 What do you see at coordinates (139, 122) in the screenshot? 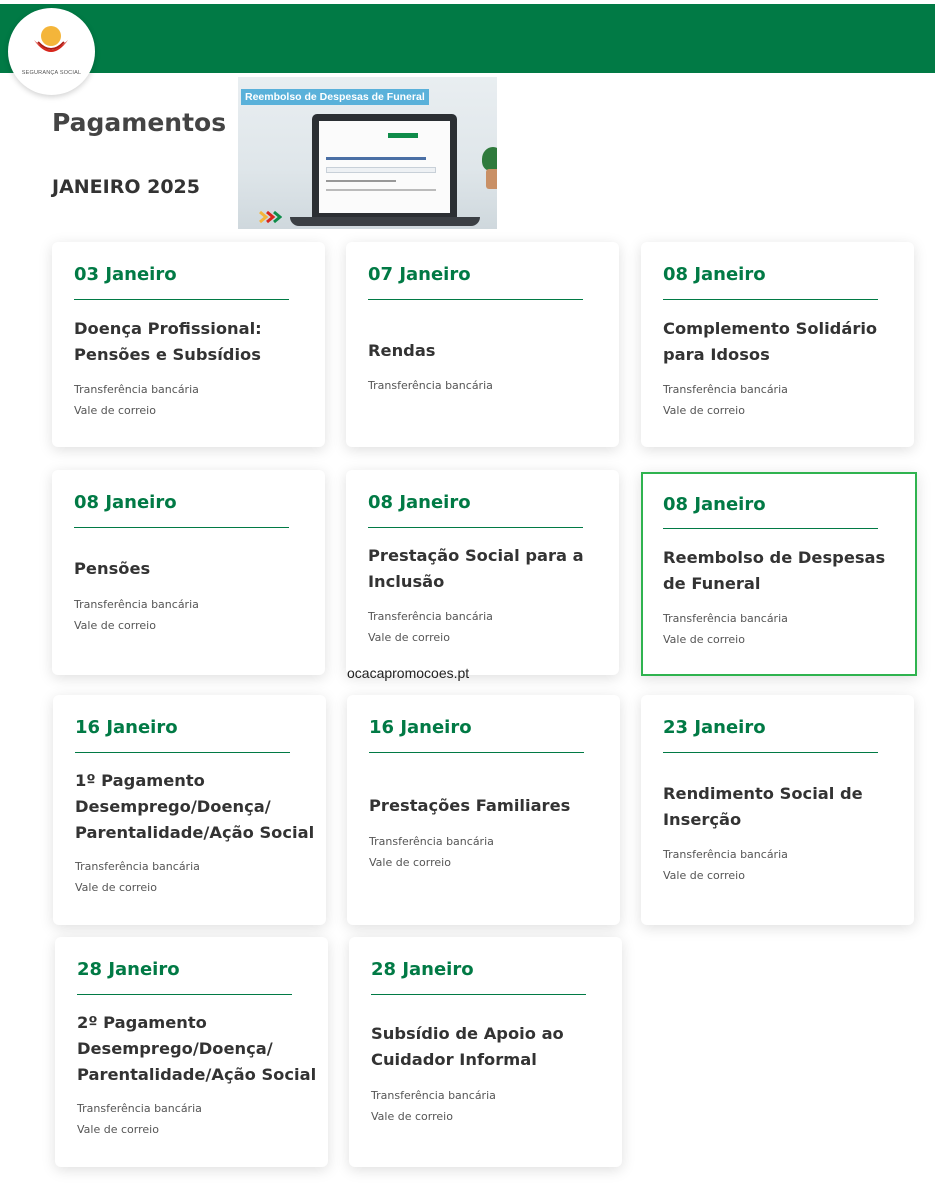
I see `page-title: Pagamentos` at bounding box center [139, 122].